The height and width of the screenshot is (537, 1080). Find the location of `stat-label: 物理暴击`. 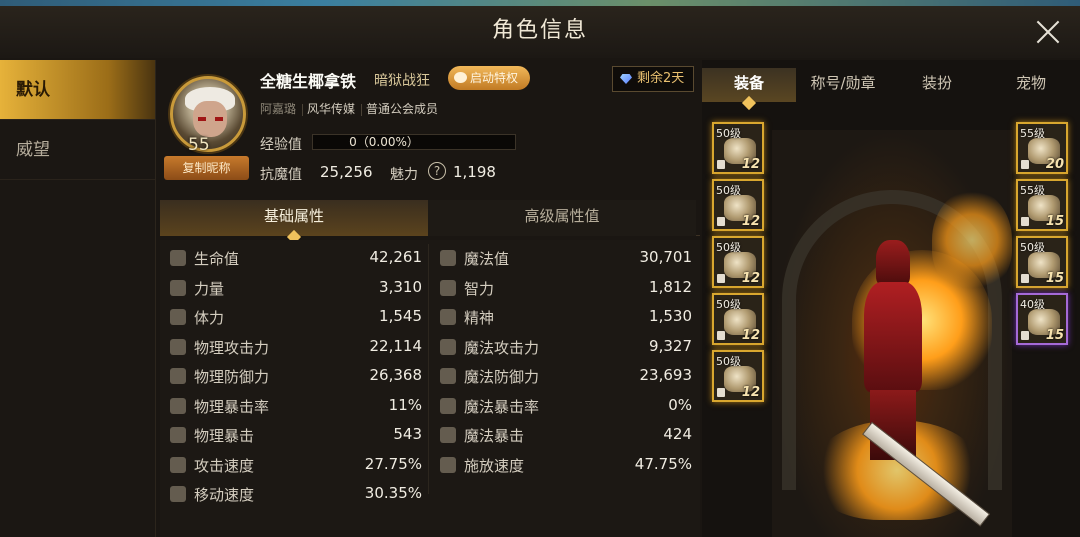

stat-label: 物理暴击 is located at coordinates (224, 436).